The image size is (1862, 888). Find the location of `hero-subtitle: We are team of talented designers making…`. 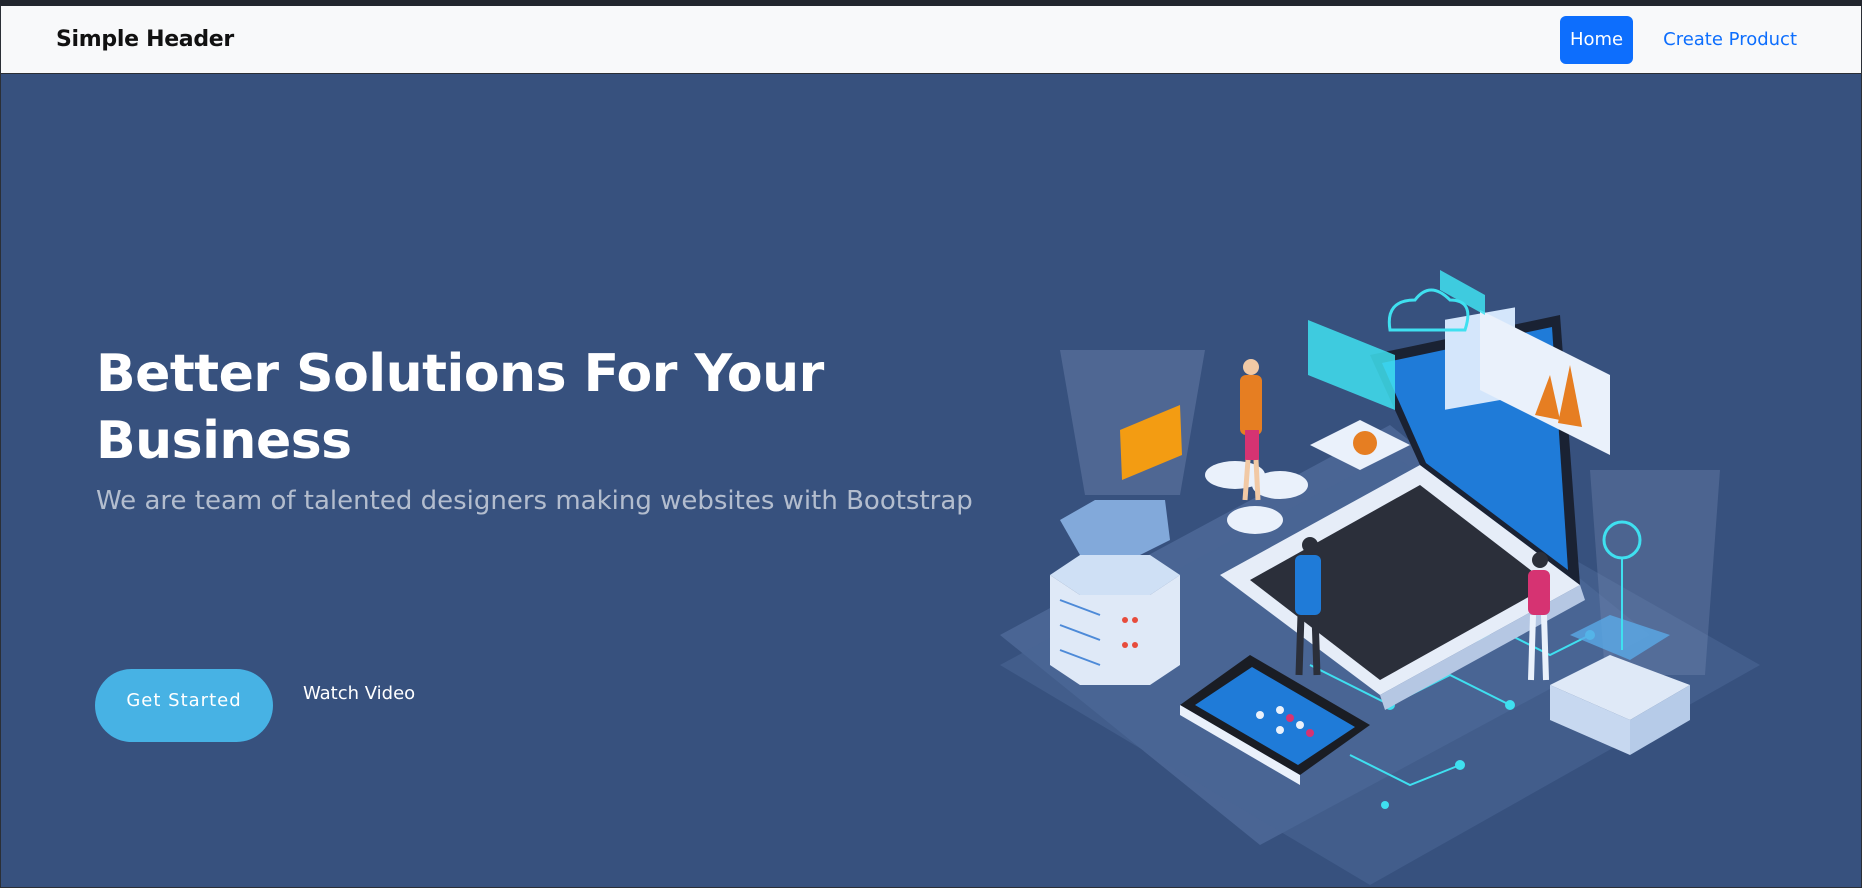

hero-subtitle: We are team of talented designers making… is located at coordinates (534, 501).